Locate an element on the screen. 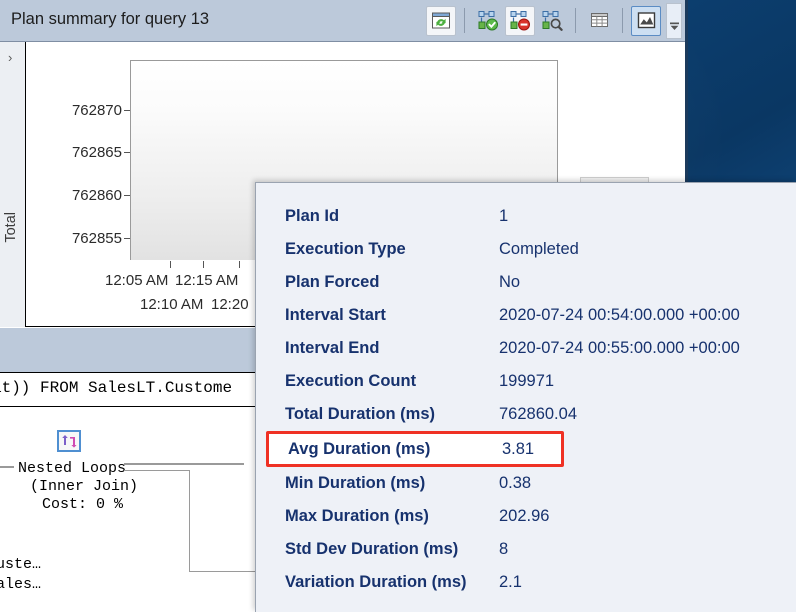  x-tick-label: 12:15 AM is located at coordinates (207, 280).